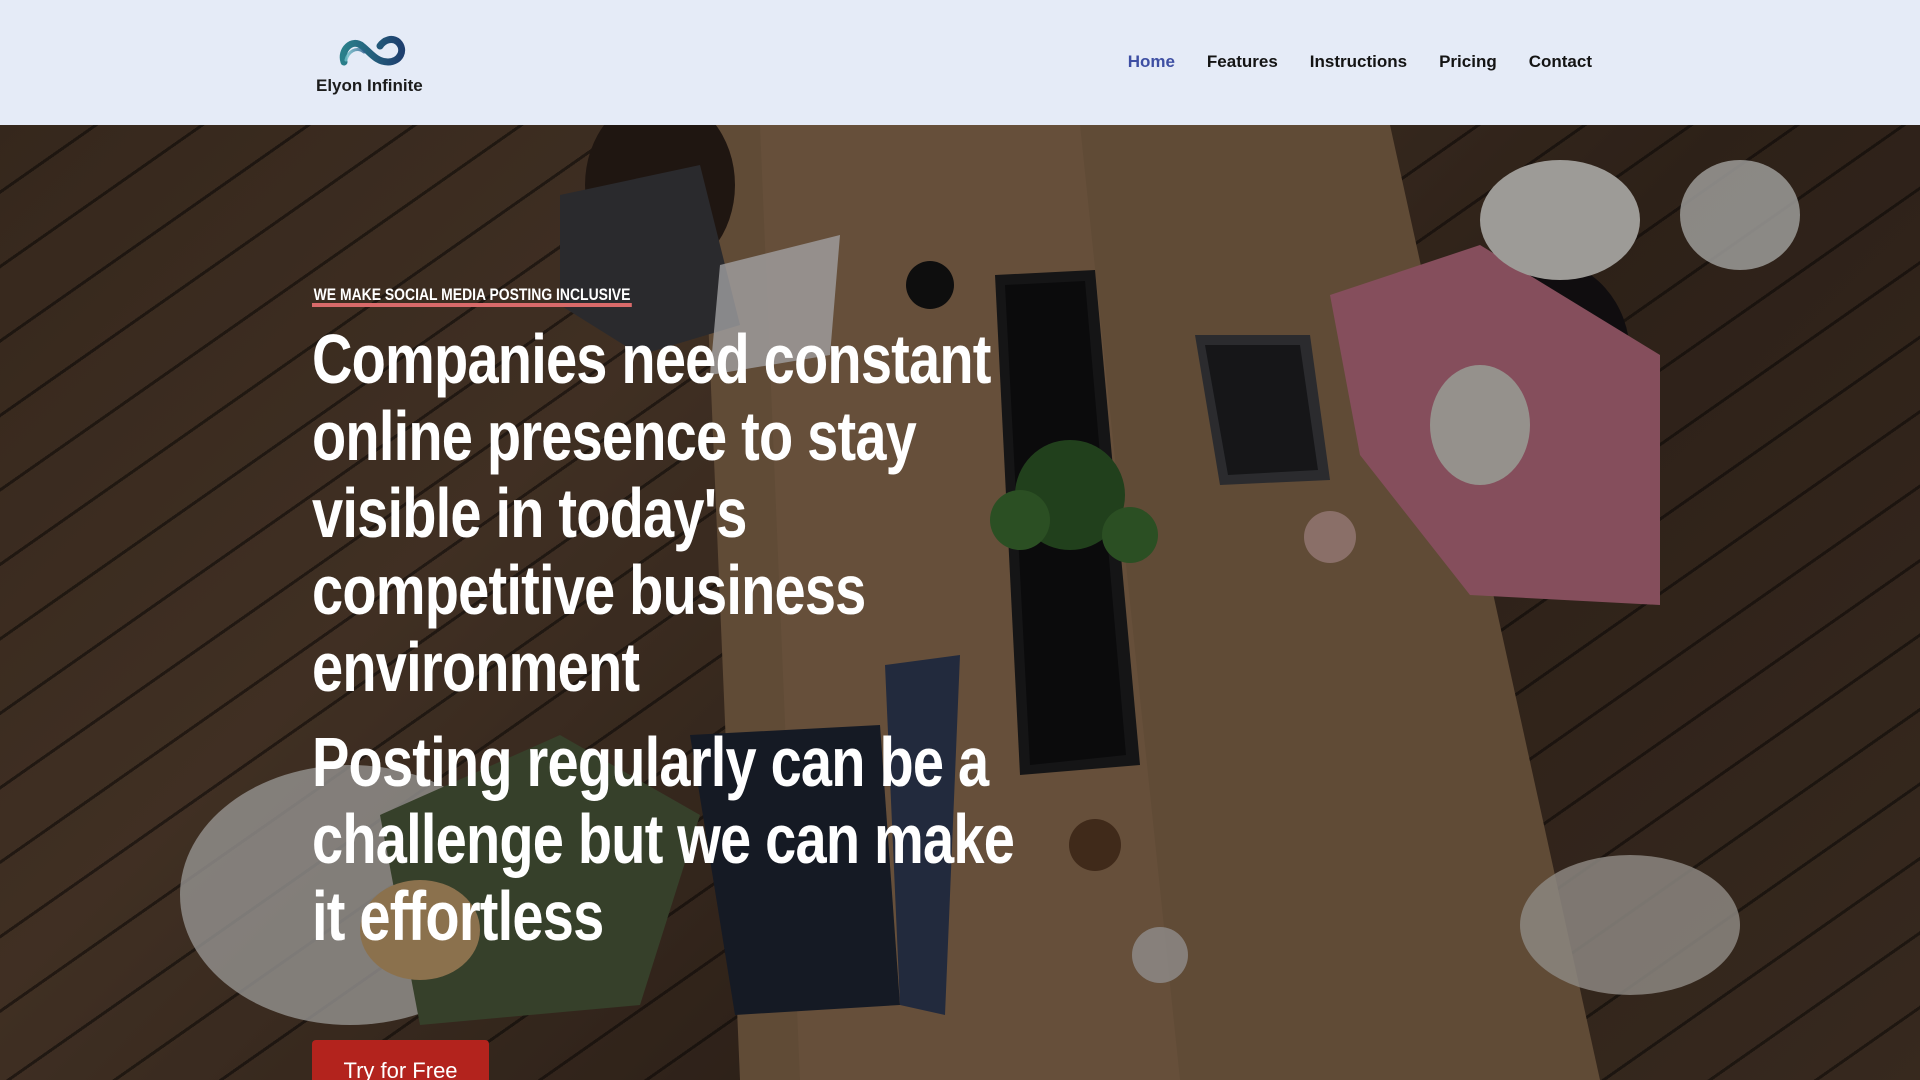 The height and width of the screenshot is (1080, 1920). Describe the element at coordinates (1358, 62) in the screenshot. I see `nav-item-instructions: Instructions` at that location.